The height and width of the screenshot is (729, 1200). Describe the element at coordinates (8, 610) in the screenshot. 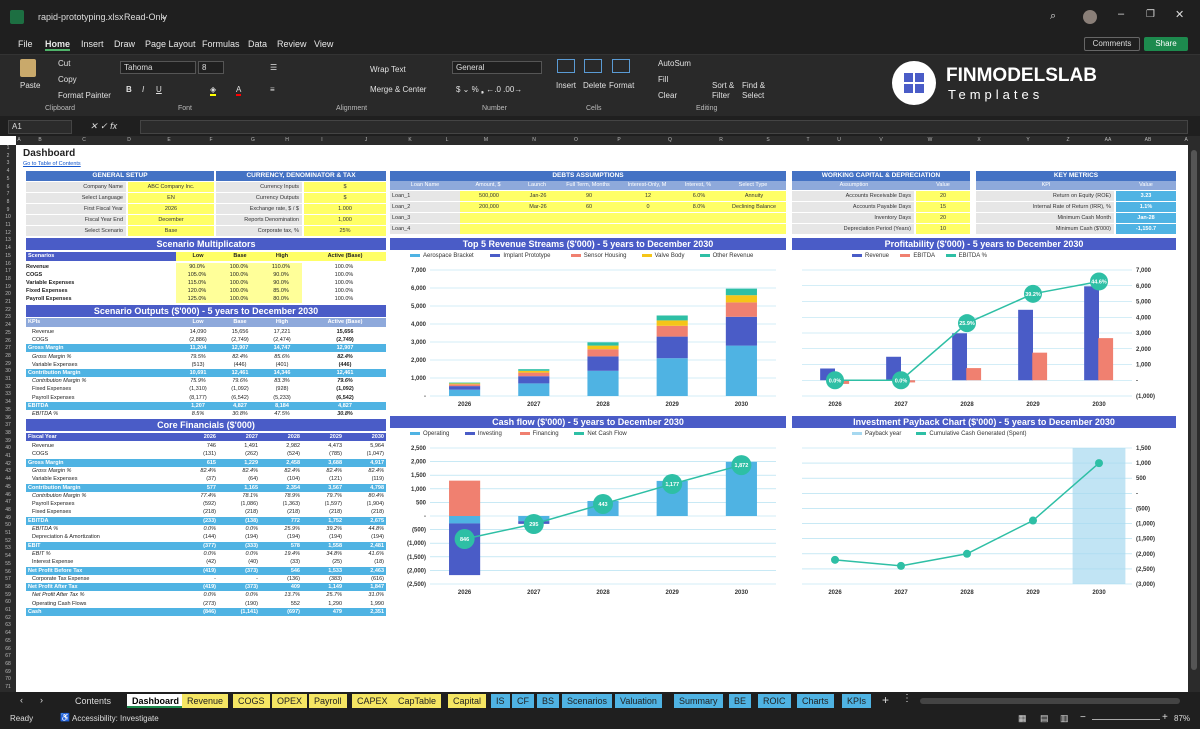

I see `row-header: 61` at that location.